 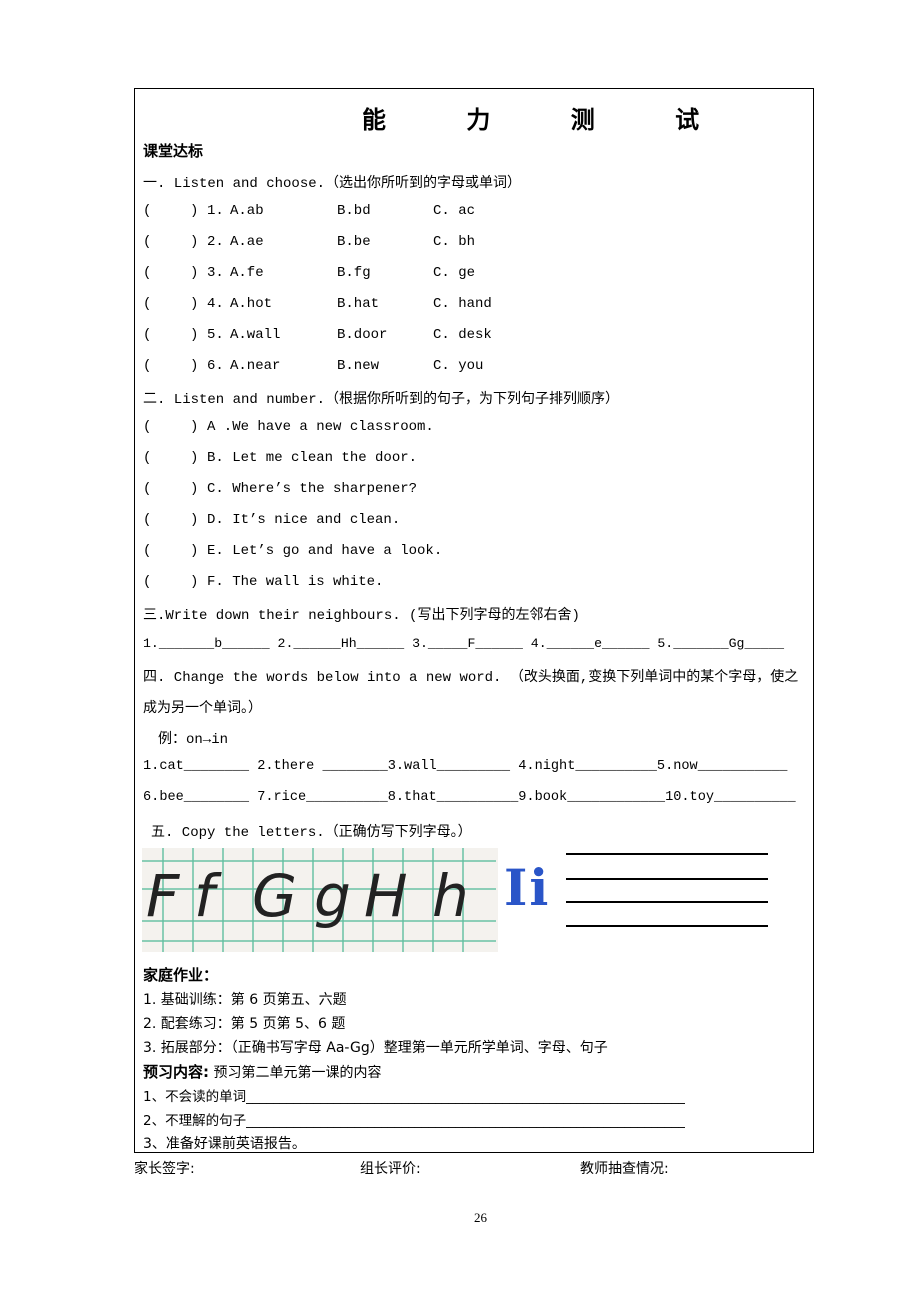 What do you see at coordinates (215, 211) in the screenshot?
I see `q1-item-number: 1.` at bounding box center [215, 211].